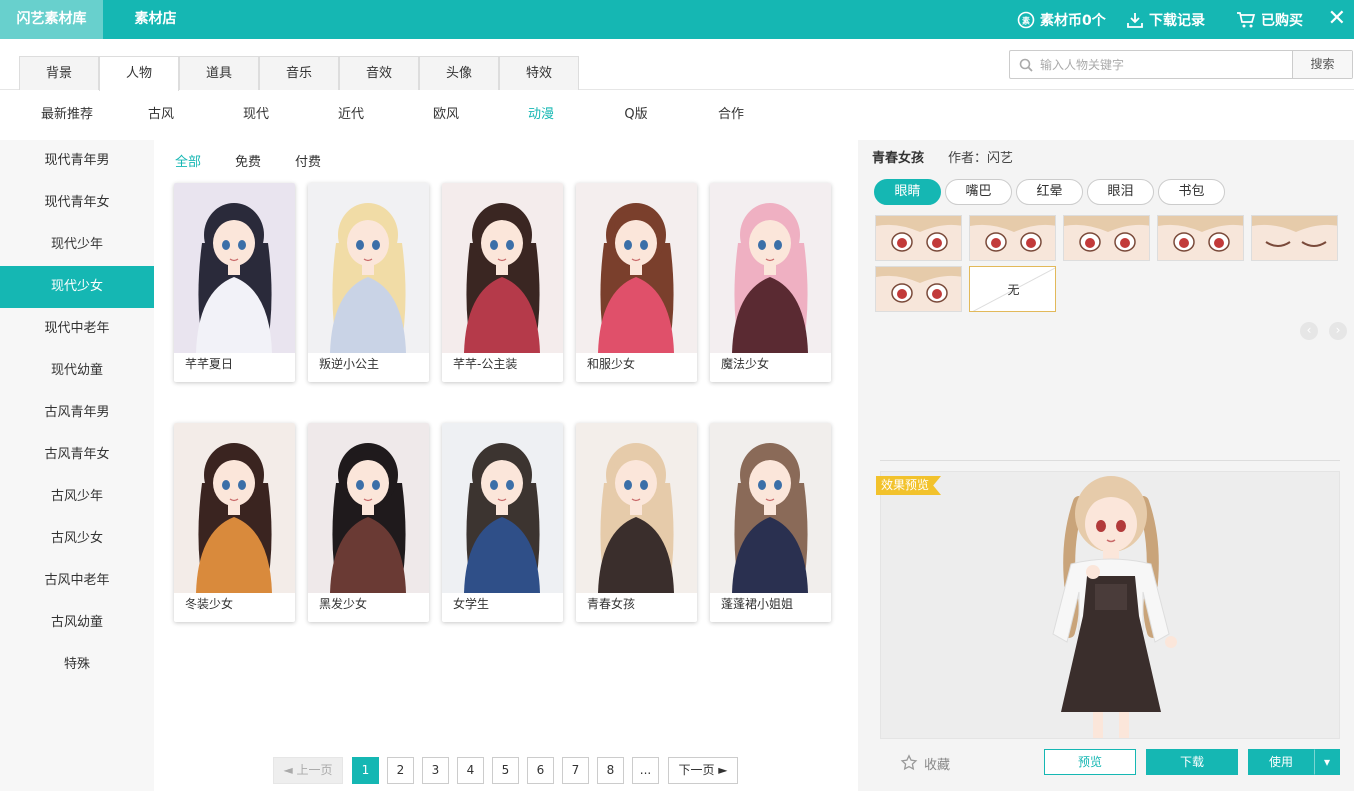 The width and height of the screenshot is (1354, 791). I want to click on sidebar-item: 古风少年, so click(77, 497).